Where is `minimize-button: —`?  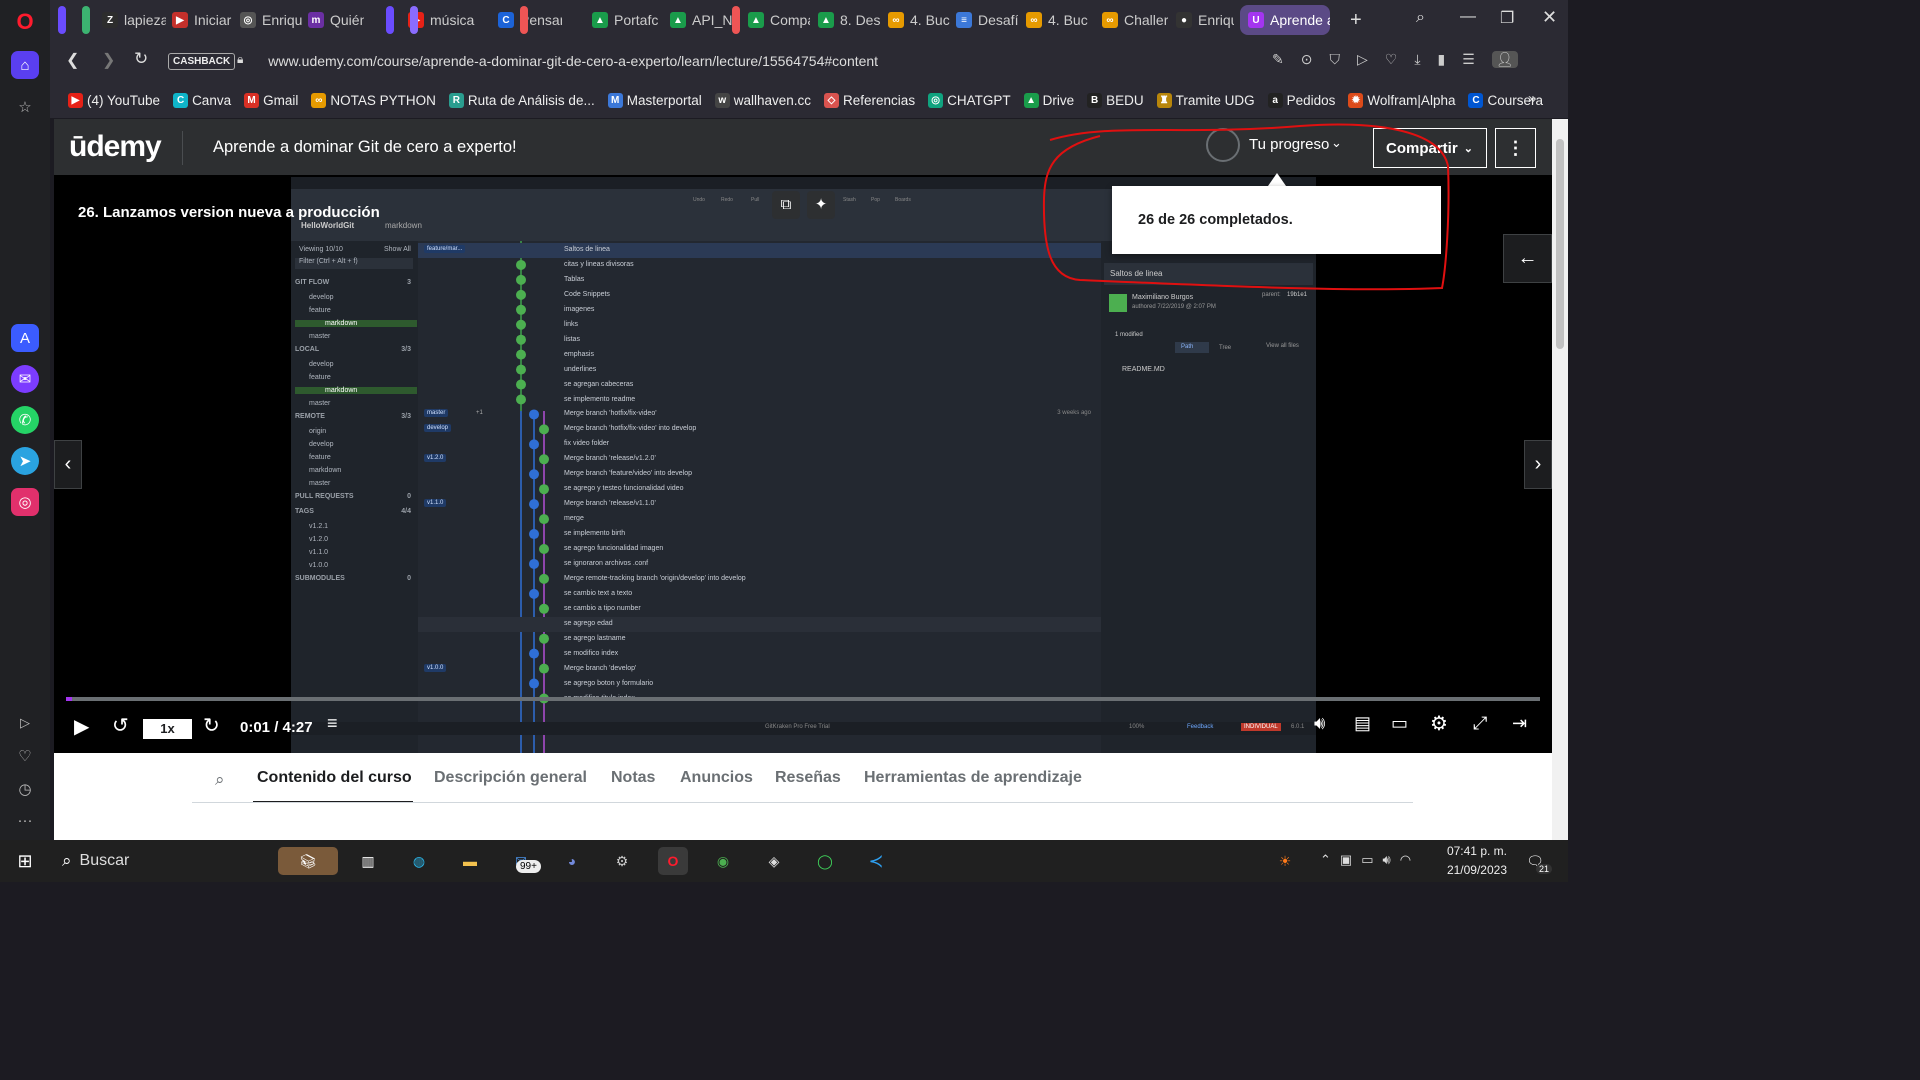 minimize-button: — is located at coordinates (1468, 17).